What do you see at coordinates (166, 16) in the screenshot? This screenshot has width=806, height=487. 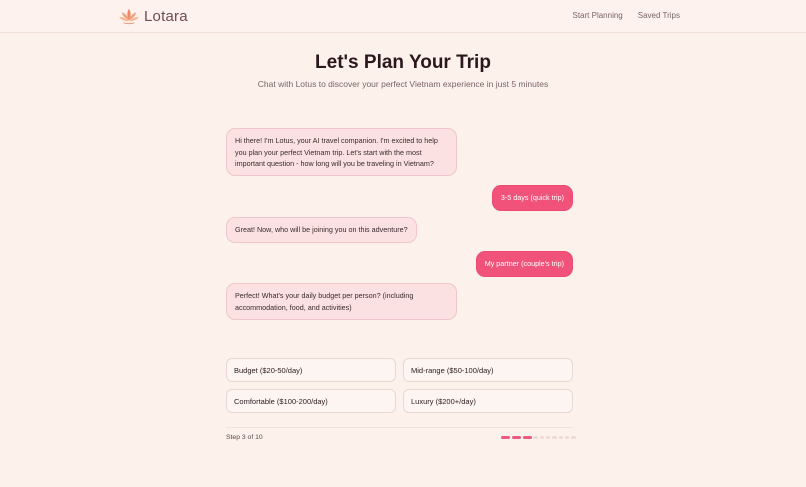 I see `brand-name: Lotara` at bounding box center [166, 16].